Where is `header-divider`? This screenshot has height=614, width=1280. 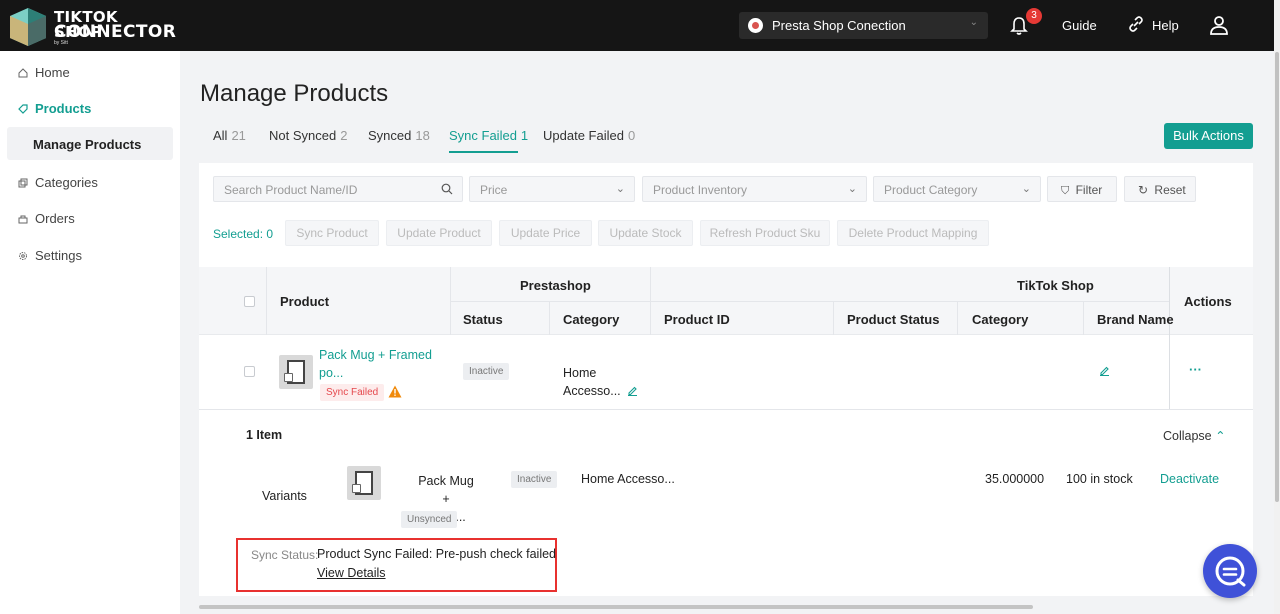 header-divider is located at coordinates (809, 301).